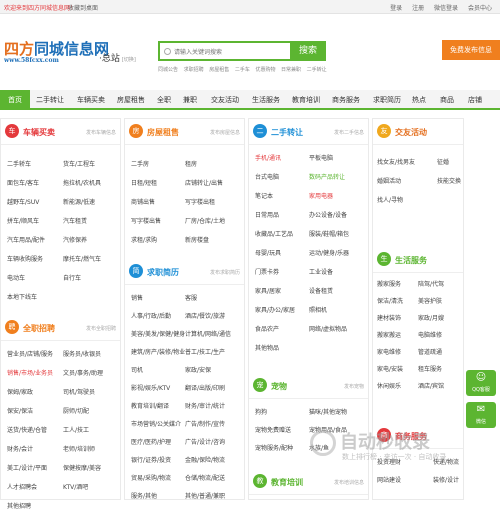 This screenshot has width=500, height=510. I want to click on category-link: 保姆/家政, so click(20, 391).